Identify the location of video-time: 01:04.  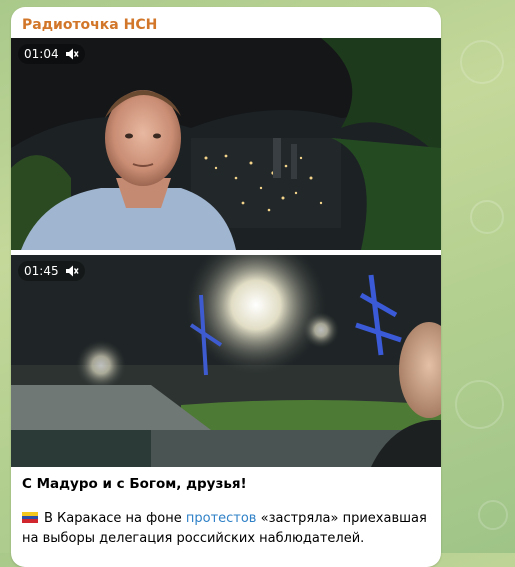
(41, 54).